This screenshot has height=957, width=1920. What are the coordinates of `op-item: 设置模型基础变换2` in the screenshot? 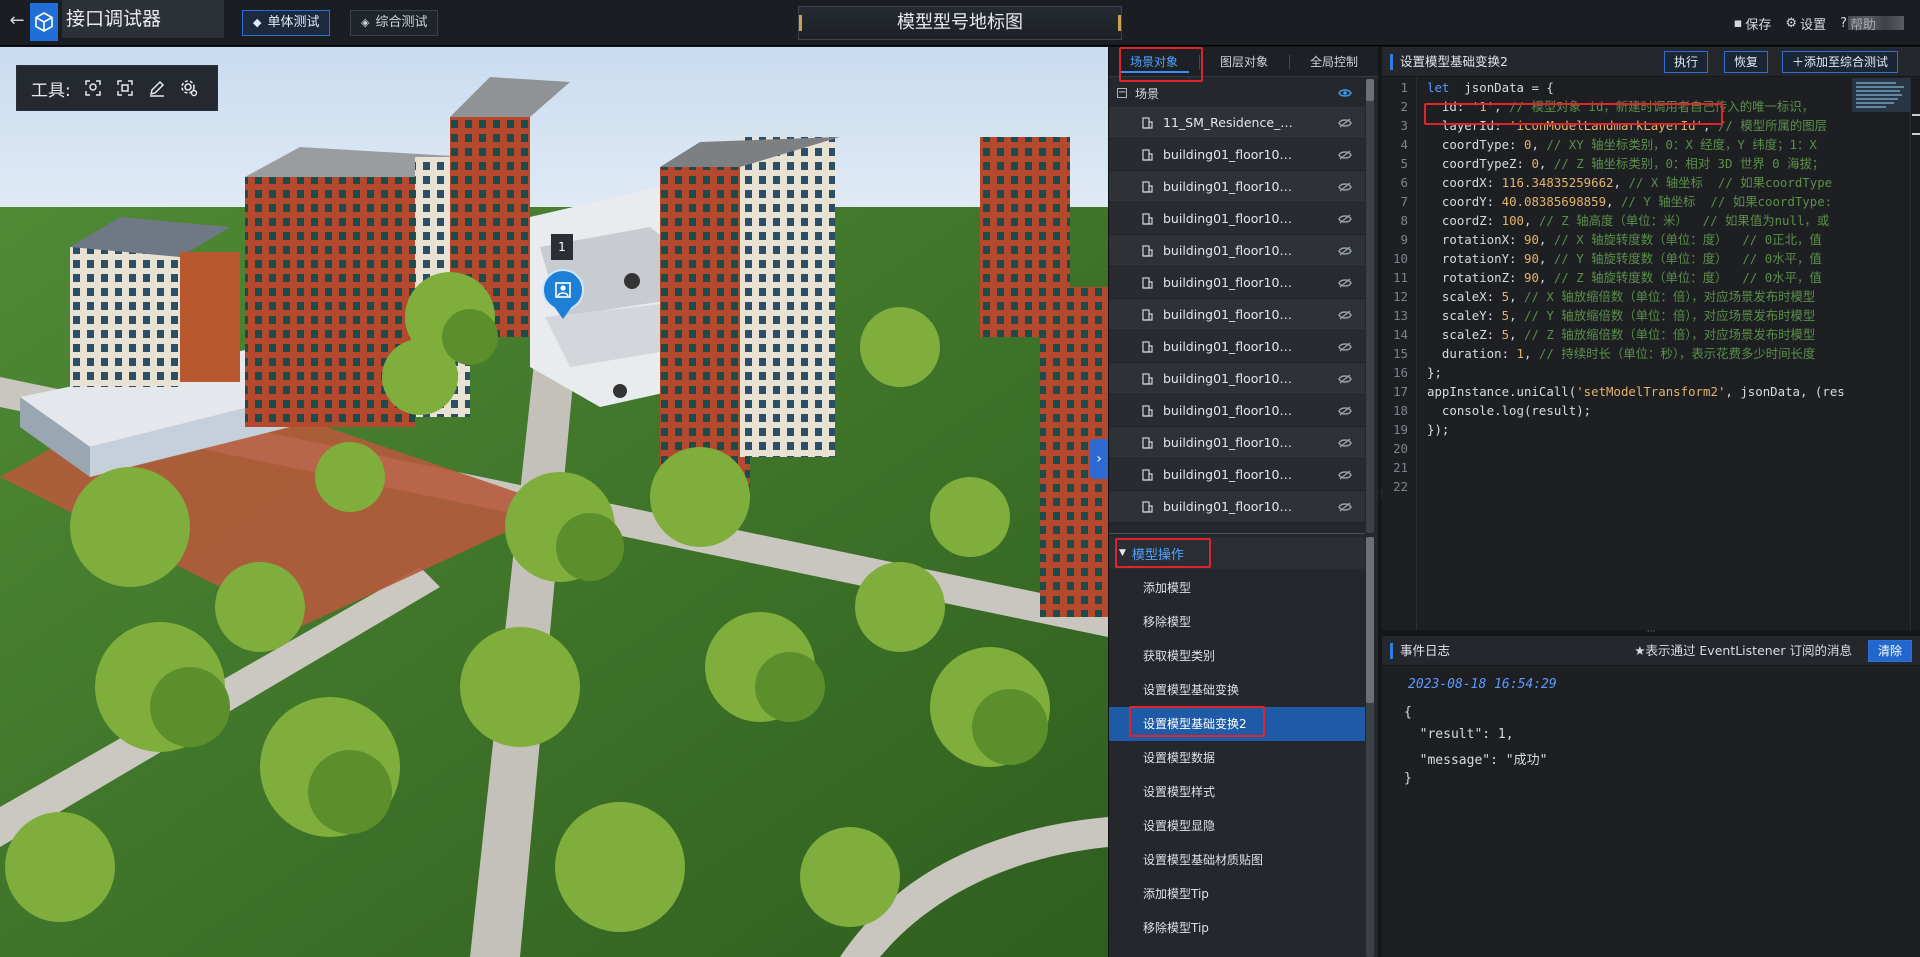 It's located at (1237, 724).